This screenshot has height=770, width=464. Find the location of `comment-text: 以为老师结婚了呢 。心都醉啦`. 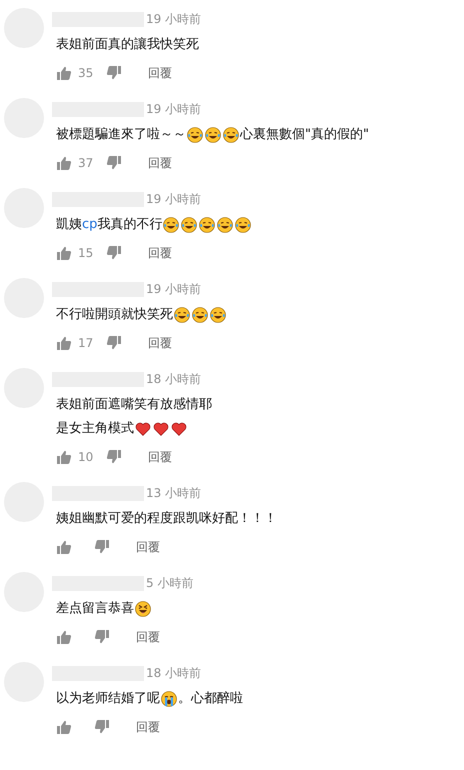

comment-text: 以为老师结婚了呢 。心都醉啦 is located at coordinates (149, 699).